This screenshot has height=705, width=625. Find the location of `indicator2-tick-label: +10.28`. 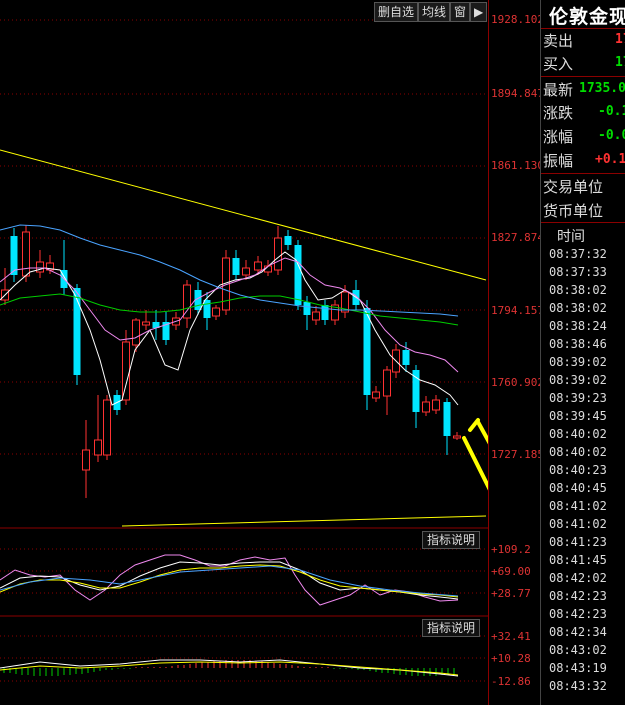

indicator2-tick-label: +10.28 is located at coordinates (511, 658).